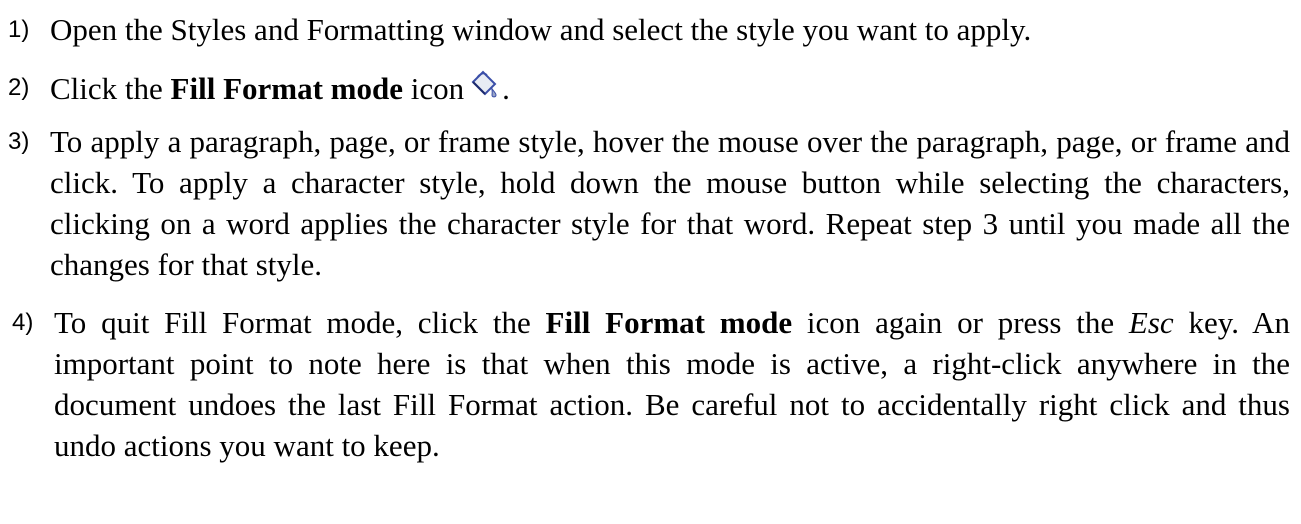 Image resolution: width=1301 pixels, height=524 pixels. What do you see at coordinates (19, 141) in the screenshot?
I see `step-number: 3)` at bounding box center [19, 141].